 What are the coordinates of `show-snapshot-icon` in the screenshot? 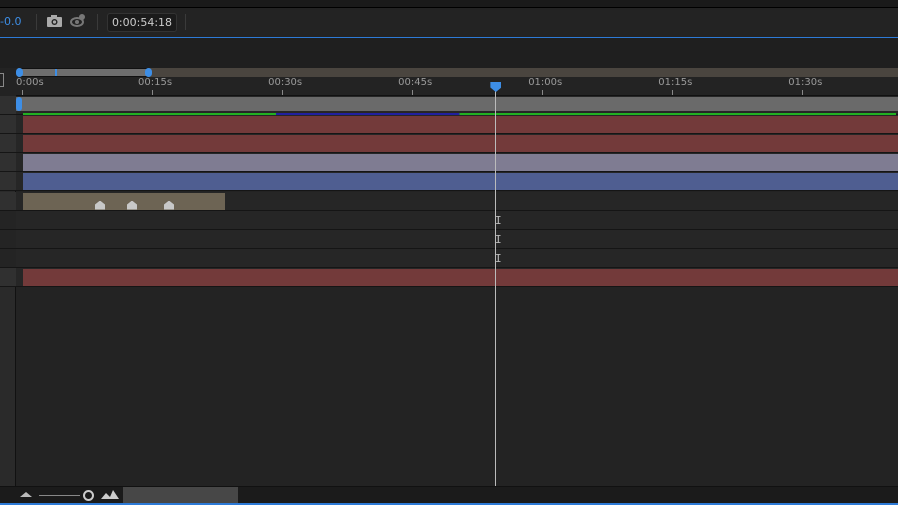 It's located at (78, 20).